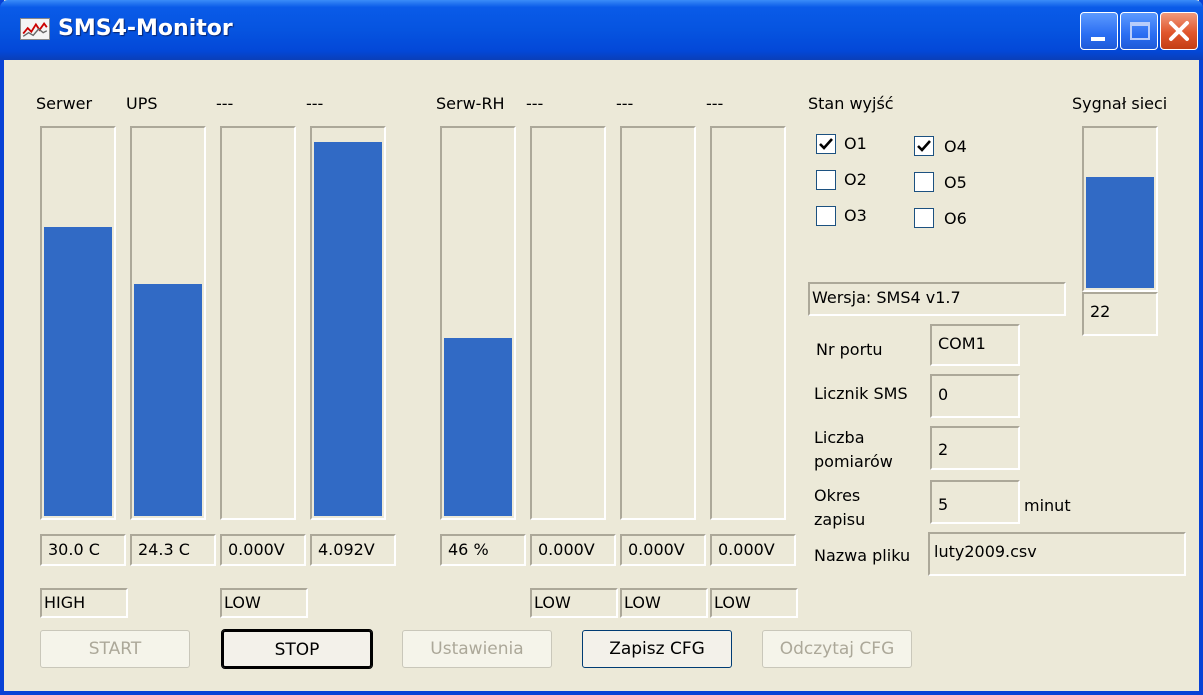 Image resolution: width=1203 pixels, height=695 pixels. Describe the element at coordinates (855, 215) in the screenshot. I see `output-label-o3: O3` at that location.